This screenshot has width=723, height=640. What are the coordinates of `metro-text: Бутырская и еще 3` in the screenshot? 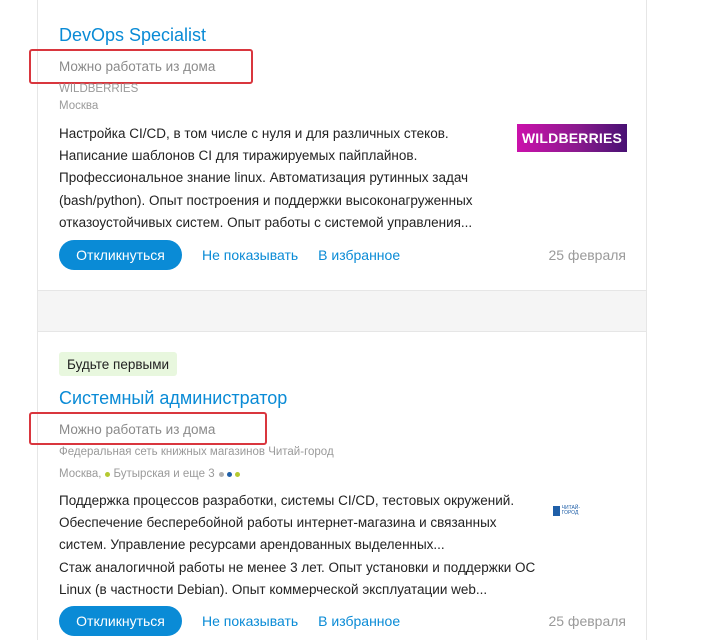 It's located at (164, 474).